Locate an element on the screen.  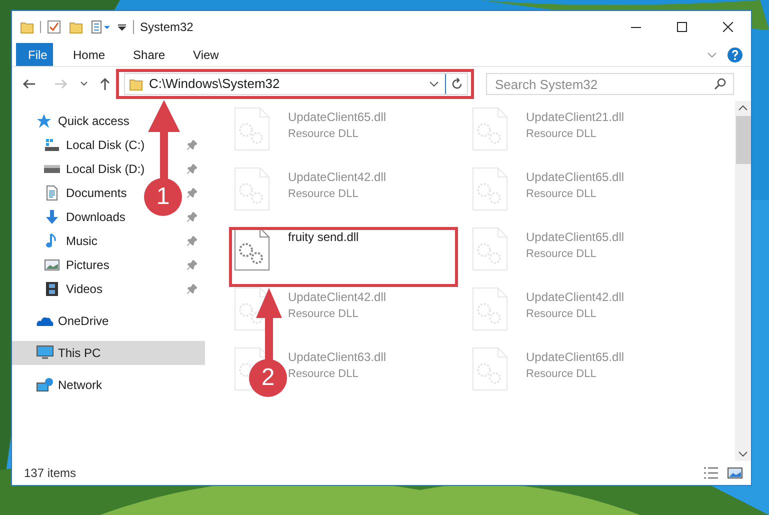
sidebar-item: Downloads is located at coordinates (96, 217).